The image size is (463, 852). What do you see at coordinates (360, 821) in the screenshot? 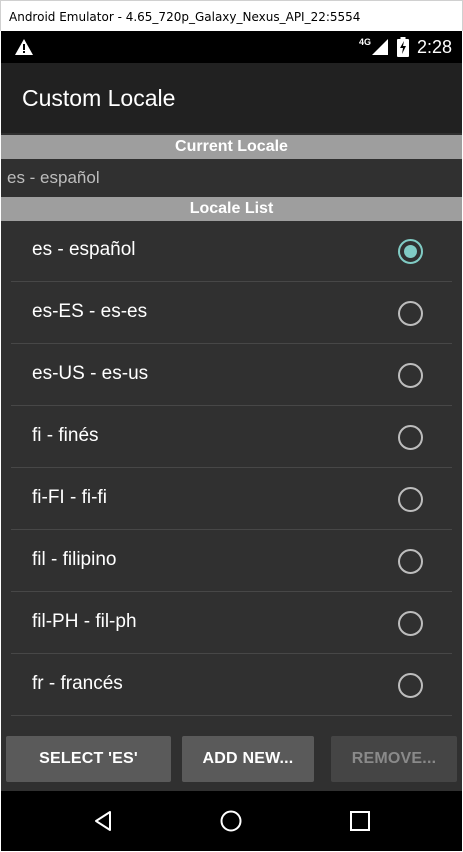
I see `recents-icon` at bounding box center [360, 821].